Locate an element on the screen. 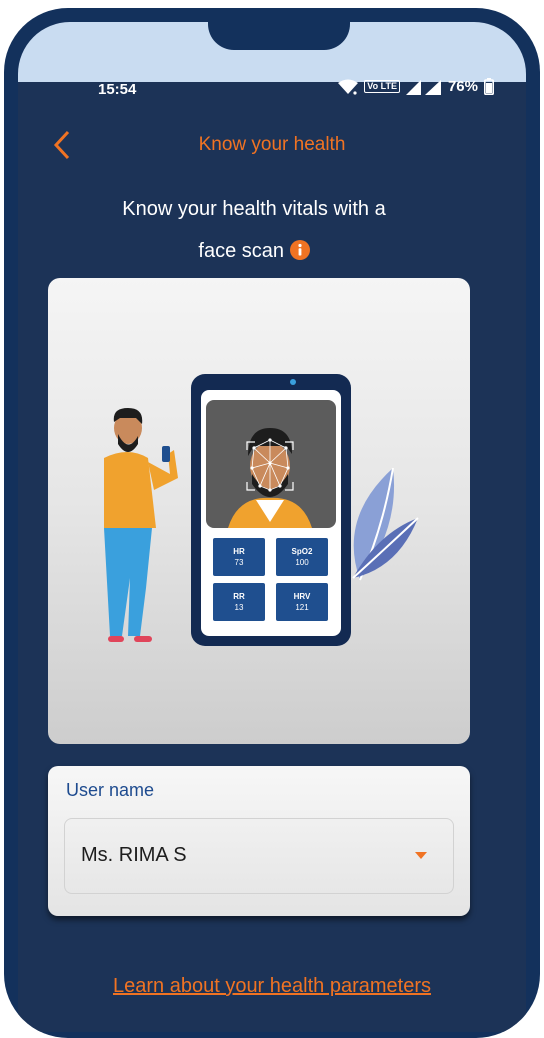  status-bar: 15:54 Vo LTE 76% is located at coordinates (272, 90).